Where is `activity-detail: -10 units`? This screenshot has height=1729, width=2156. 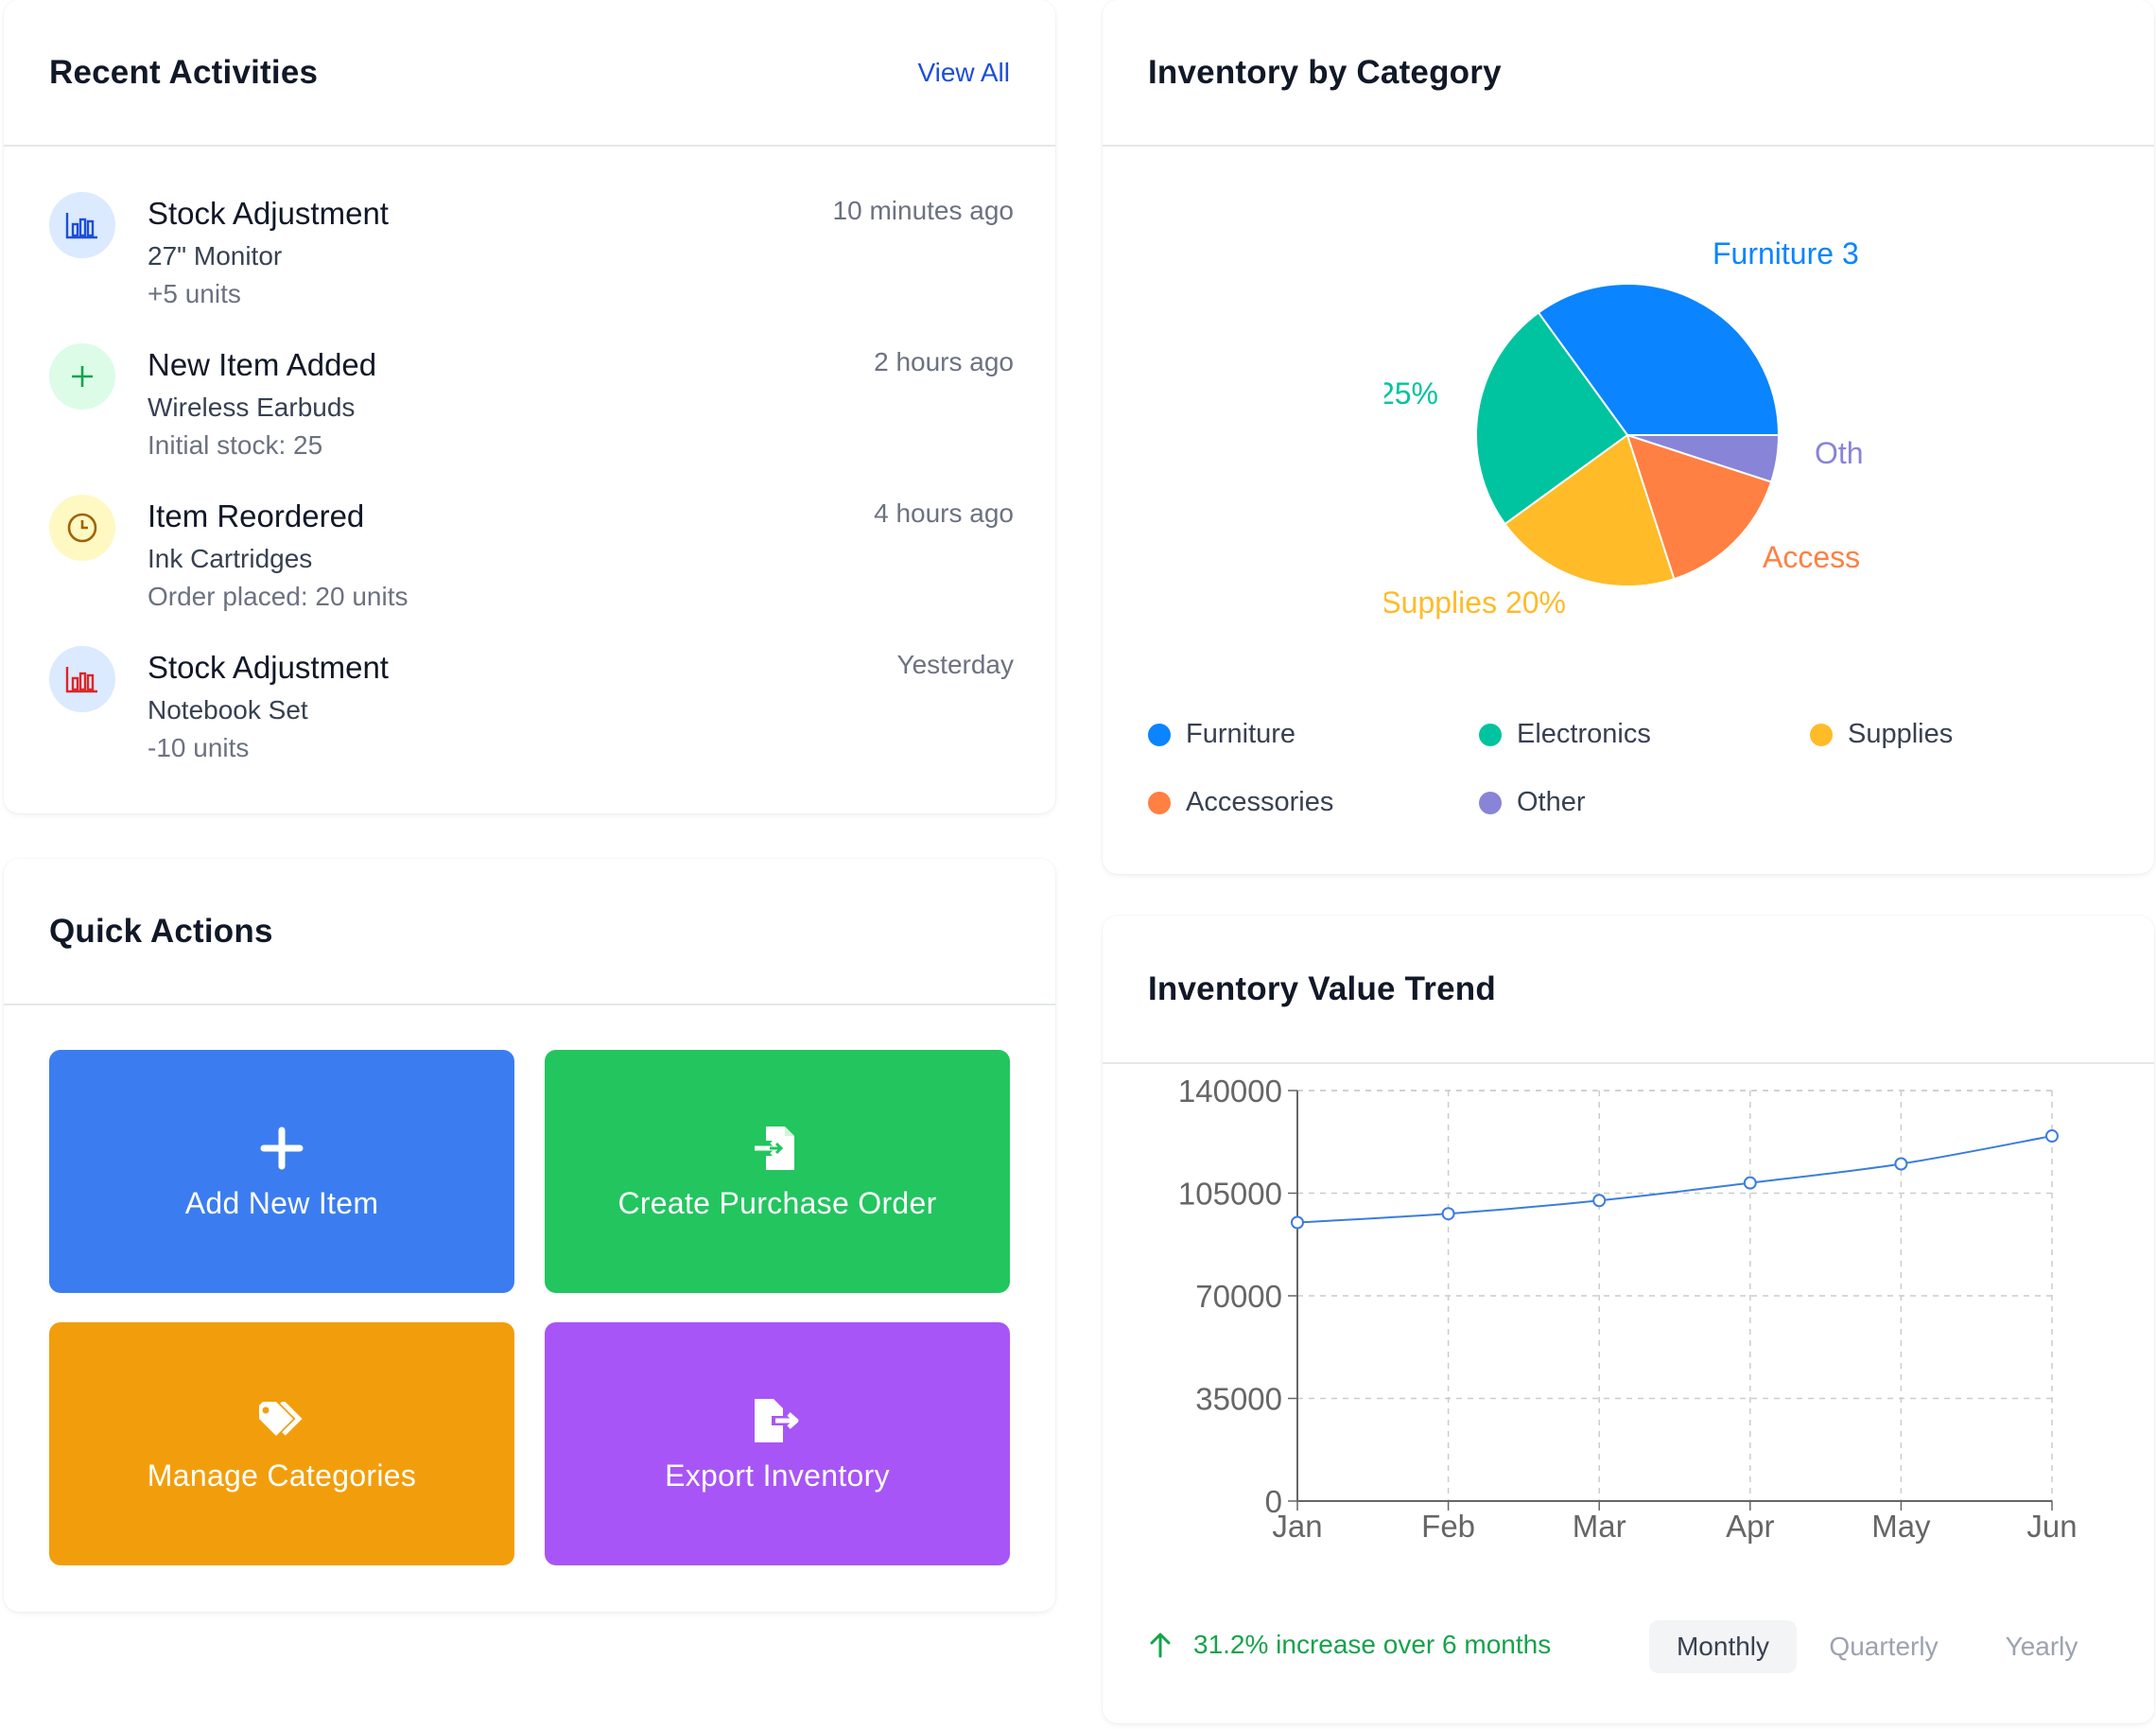
activity-detail: -10 units is located at coordinates (199, 747).